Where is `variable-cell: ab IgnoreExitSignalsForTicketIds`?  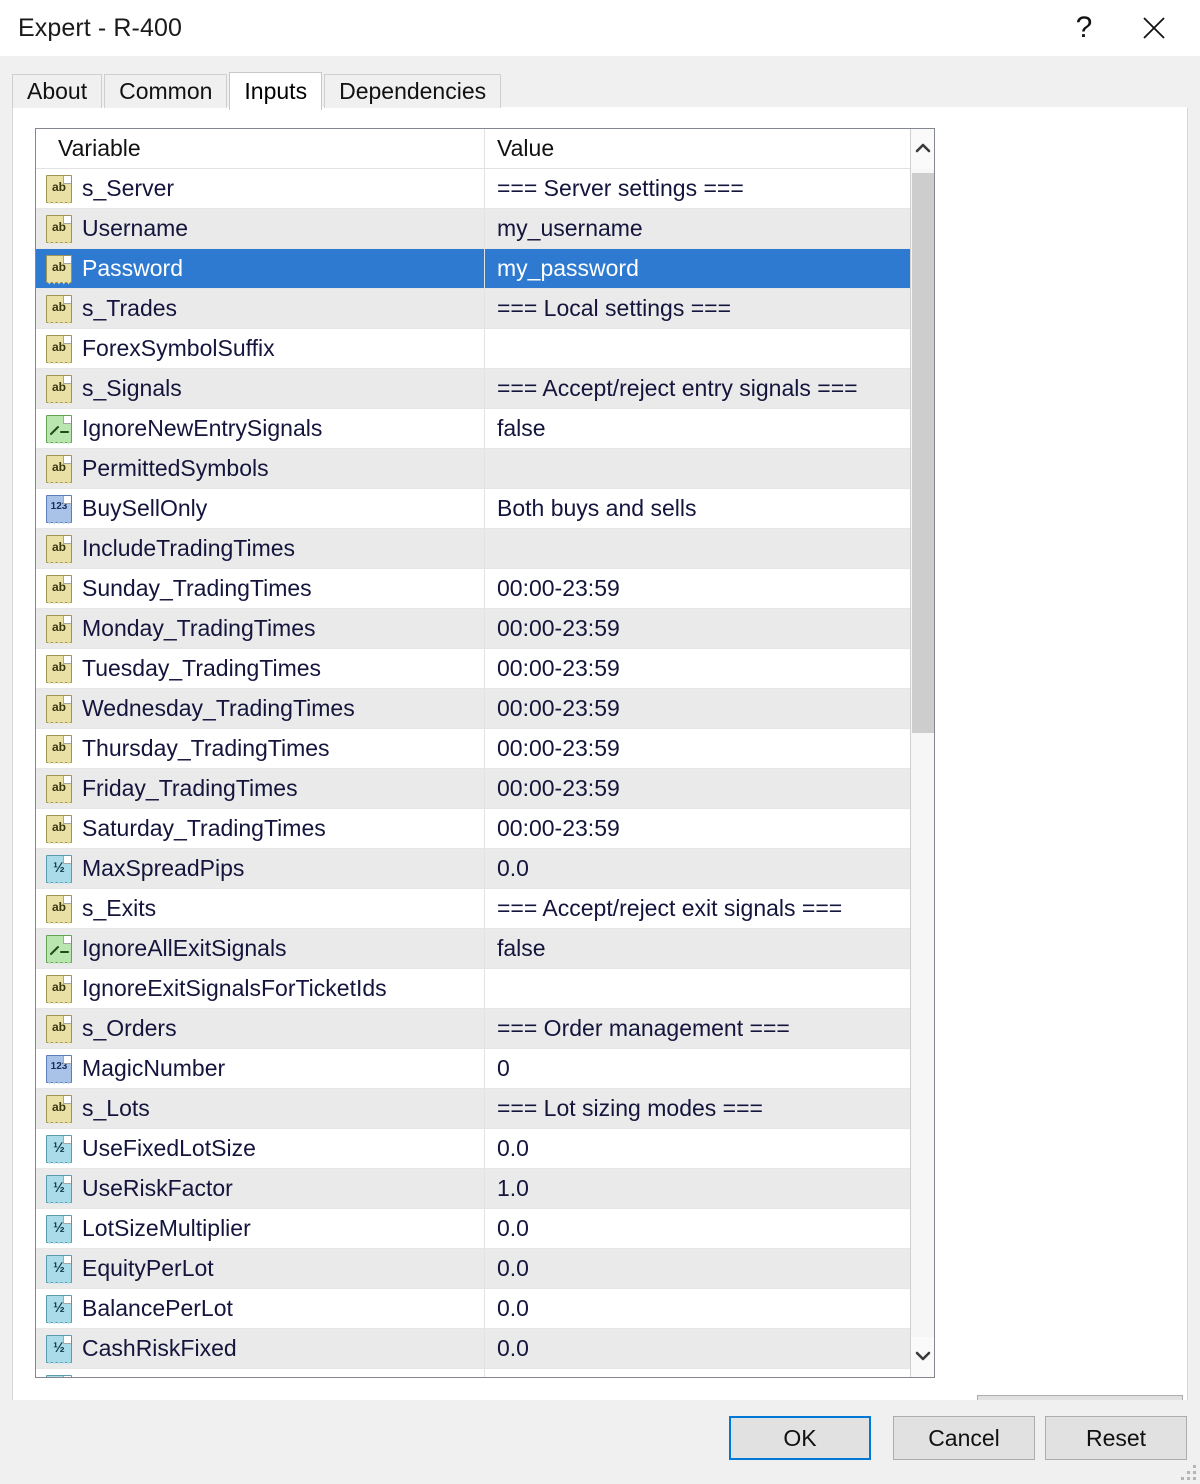 variable-cell: ab IgnoreExitSignalsForTicketIds is located at coordinates (260, 988).